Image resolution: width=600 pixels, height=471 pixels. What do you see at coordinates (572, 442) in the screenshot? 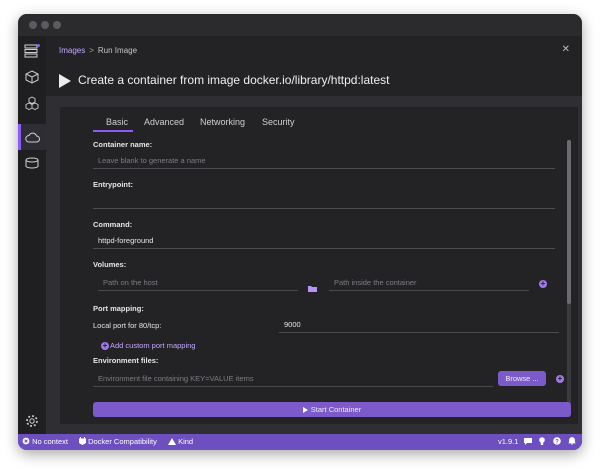
I see `bell-icon` at bounding box center [572, 442].